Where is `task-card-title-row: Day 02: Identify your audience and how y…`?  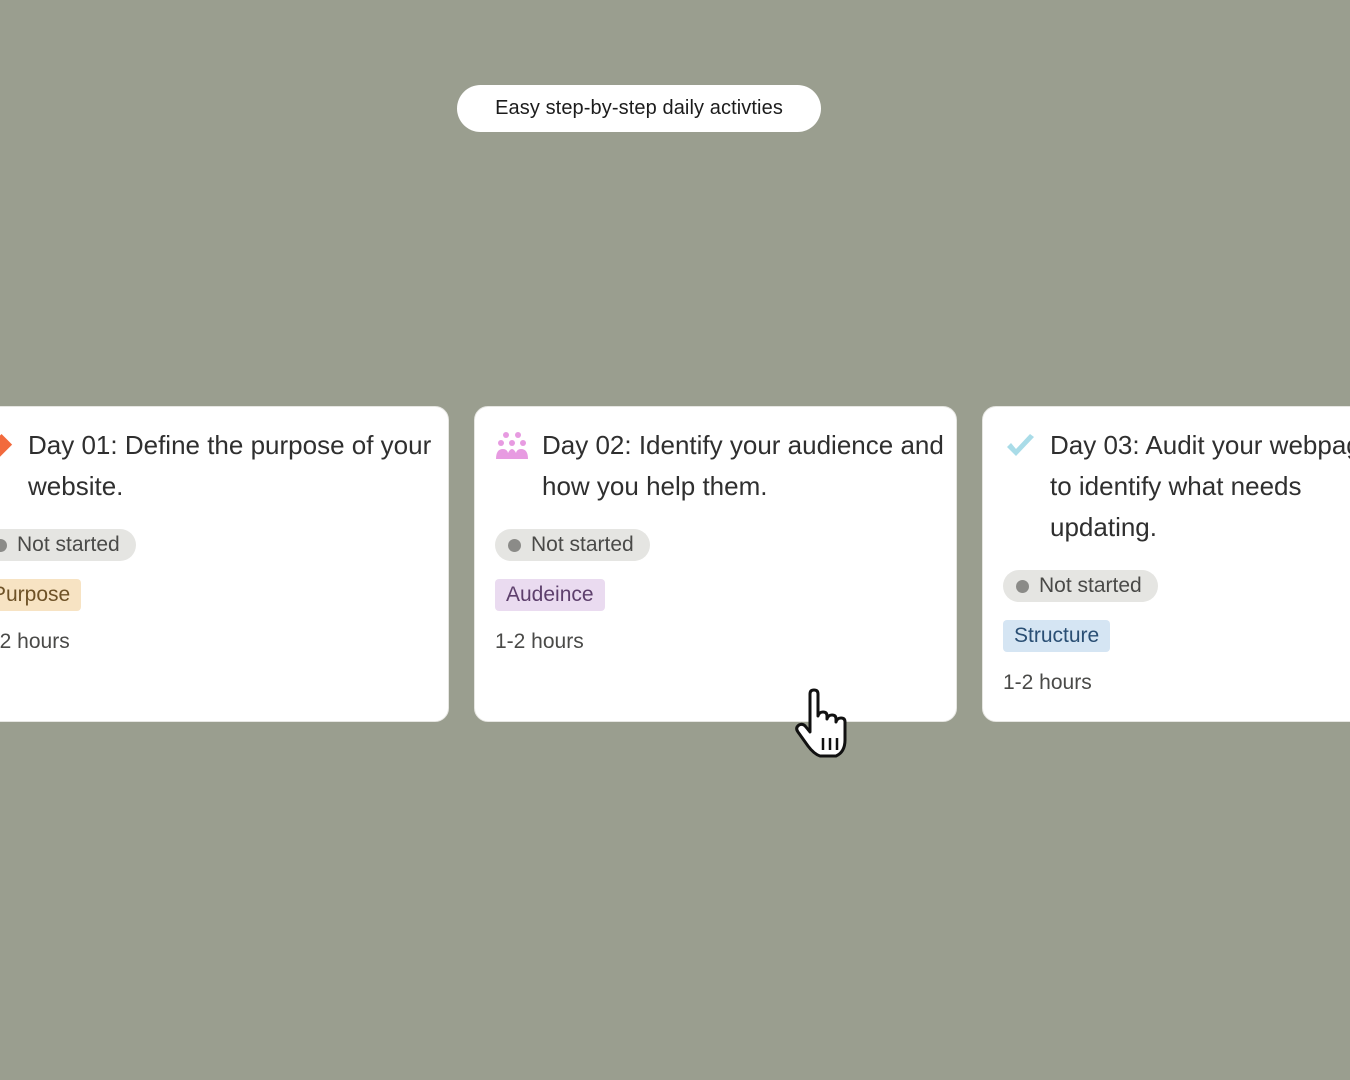 task-card-title-row: Day 02: Identify your audience and how y… is located at coordinates (720, 466).